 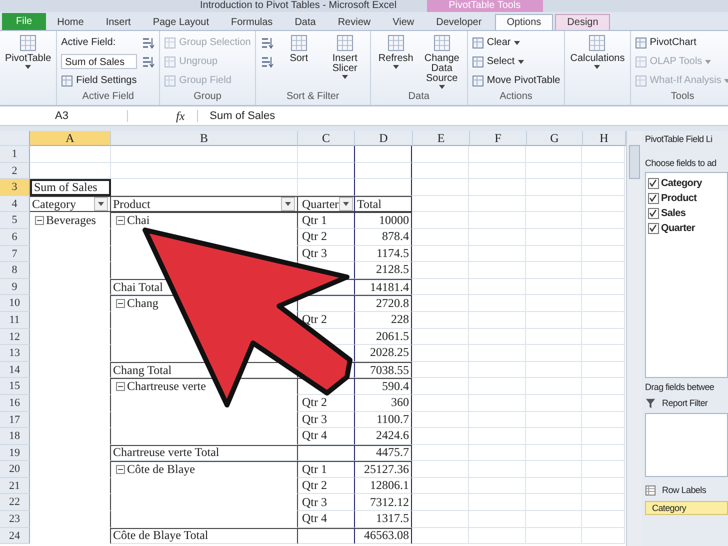 I want to click on row-header: 24, so click(x=15, y=536).